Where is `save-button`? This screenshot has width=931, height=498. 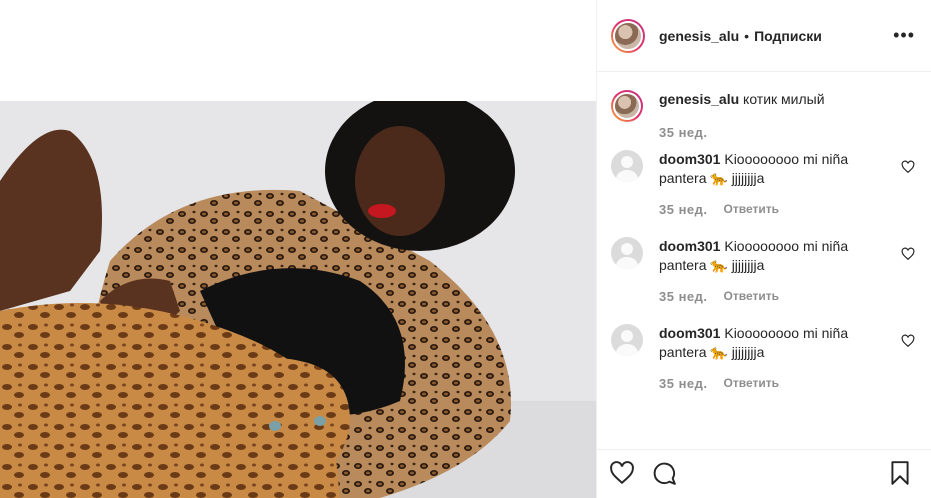 save-button is located at coordinates (901, 474).